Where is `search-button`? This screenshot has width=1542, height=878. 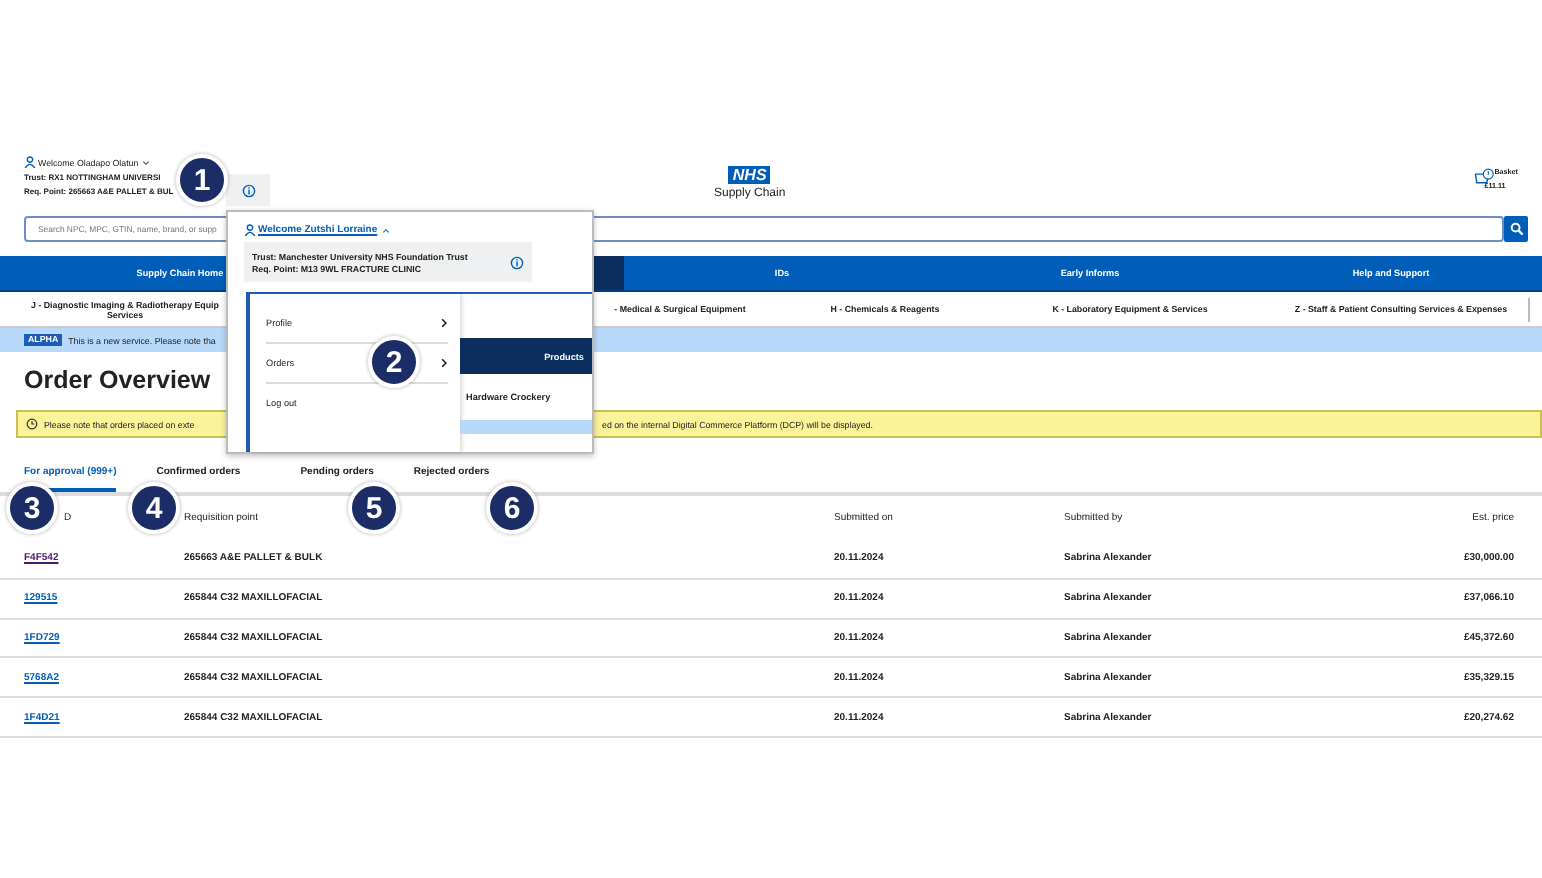
search-button is located at coordinates (1516, 229).